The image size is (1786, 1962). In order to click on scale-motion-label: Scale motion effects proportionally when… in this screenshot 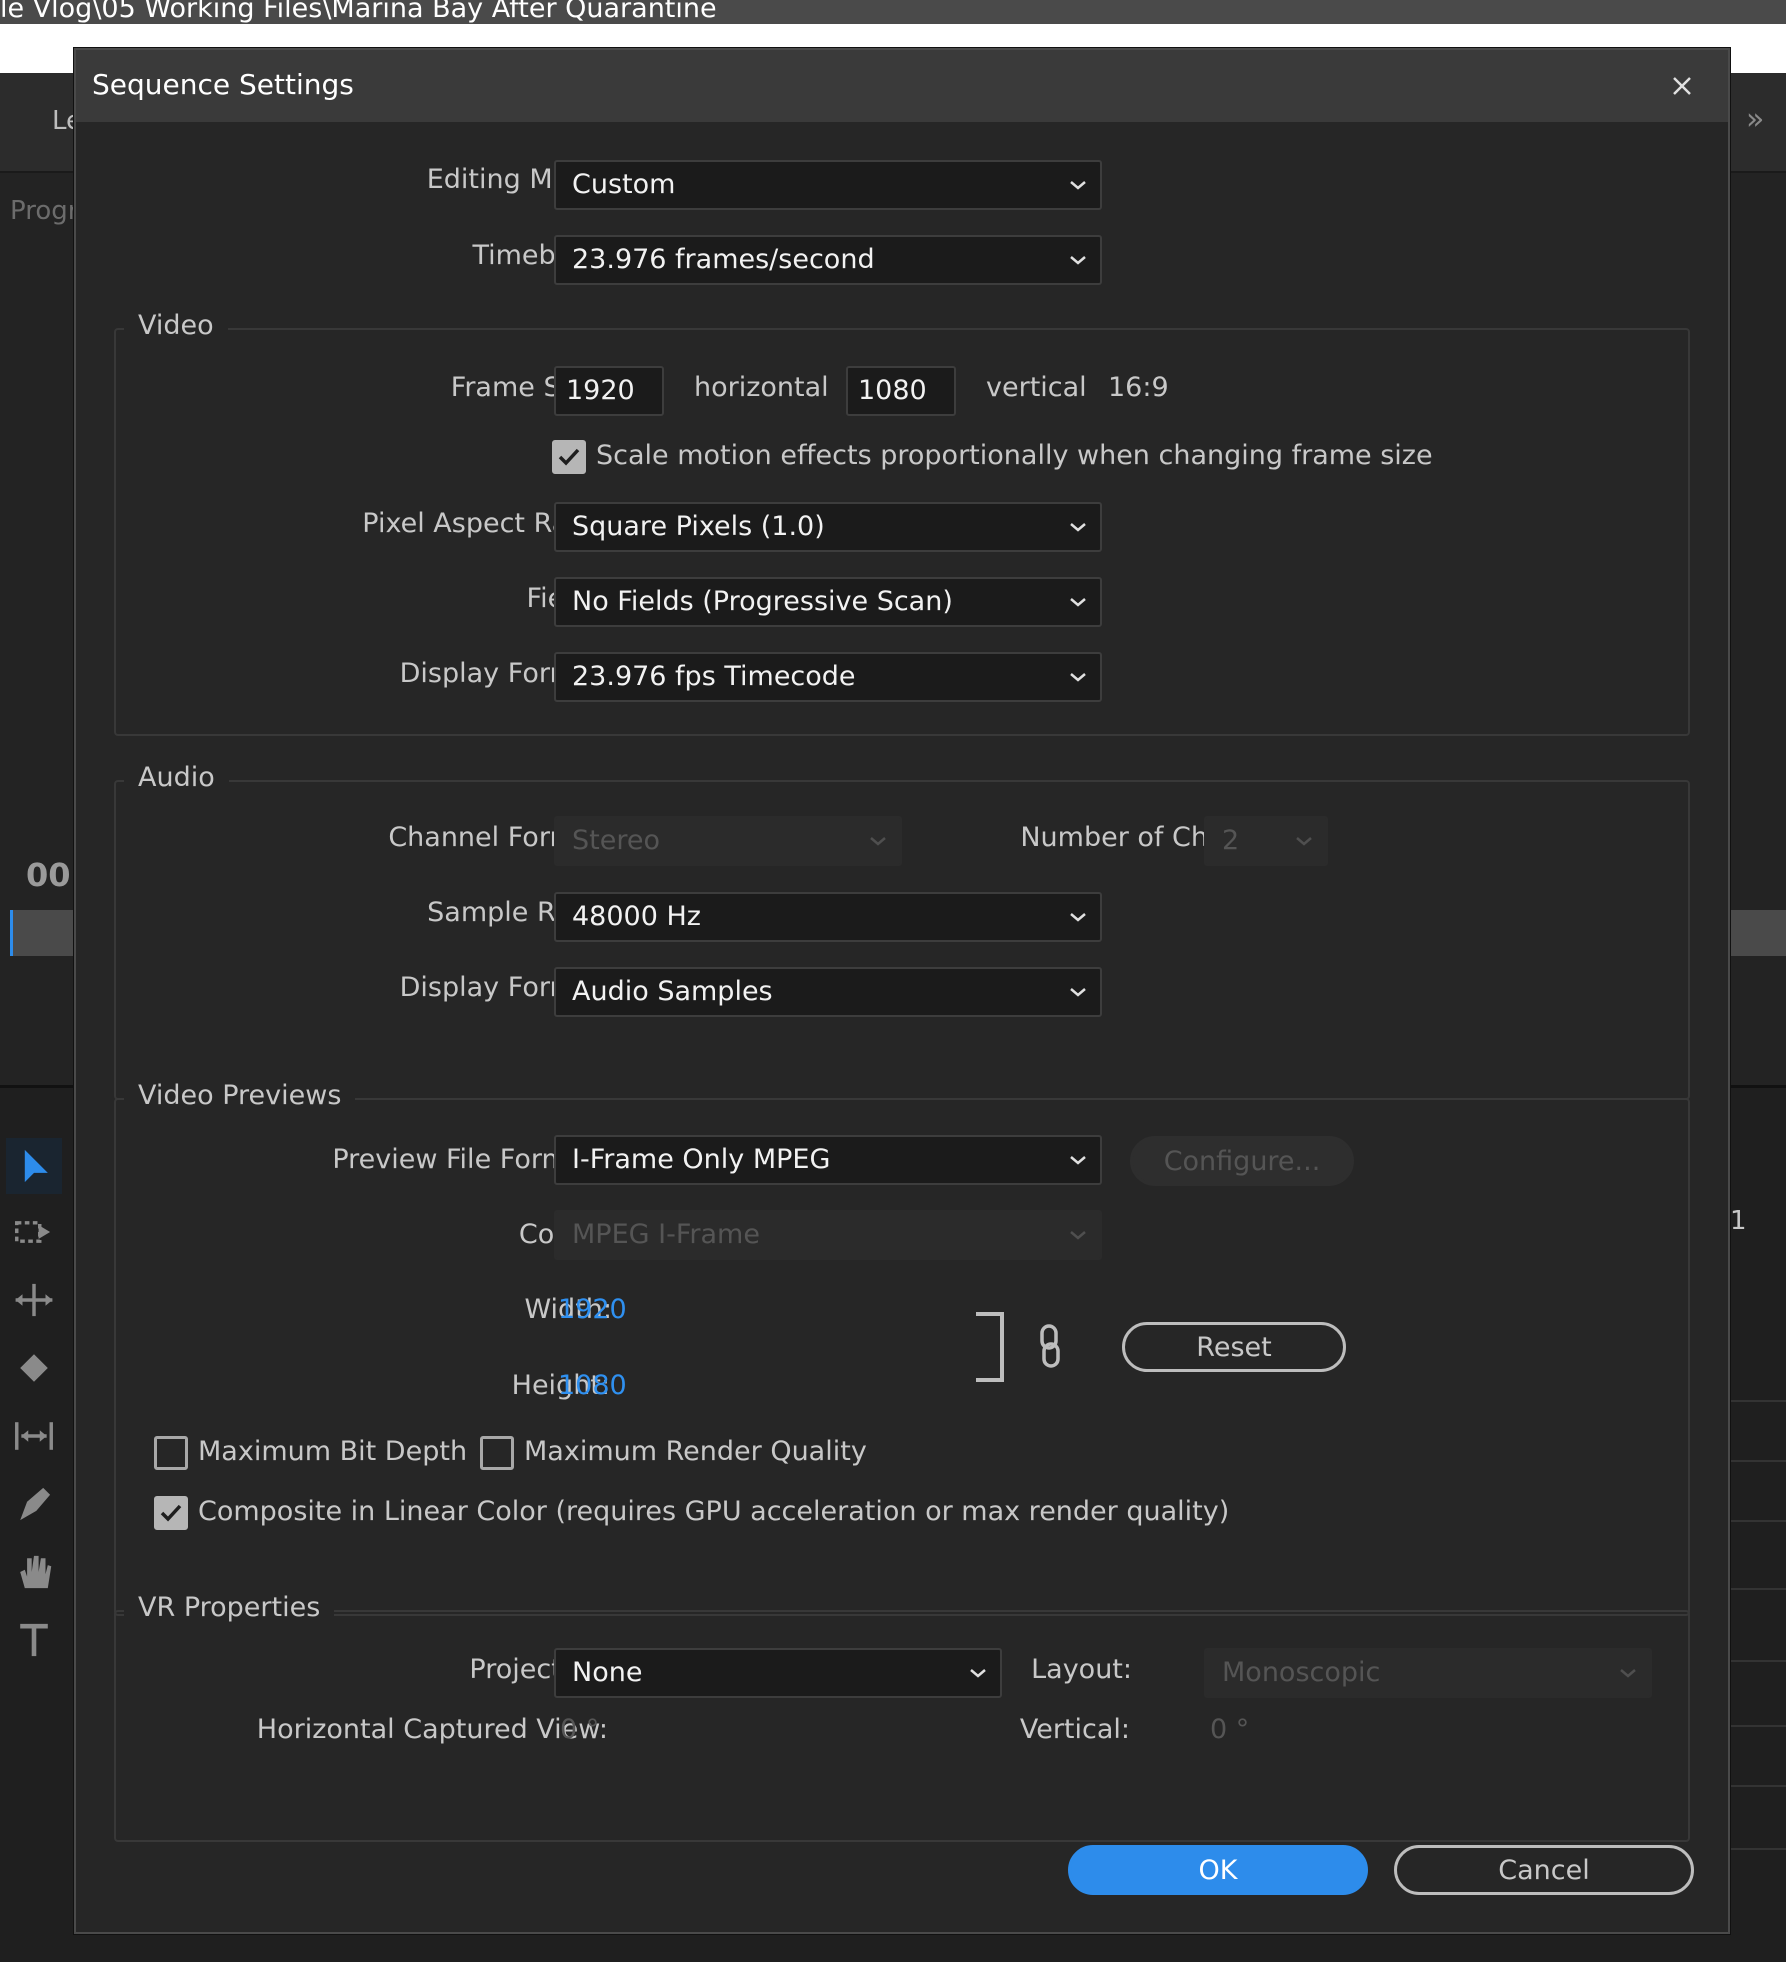, I will do `click(1014, 455)`.